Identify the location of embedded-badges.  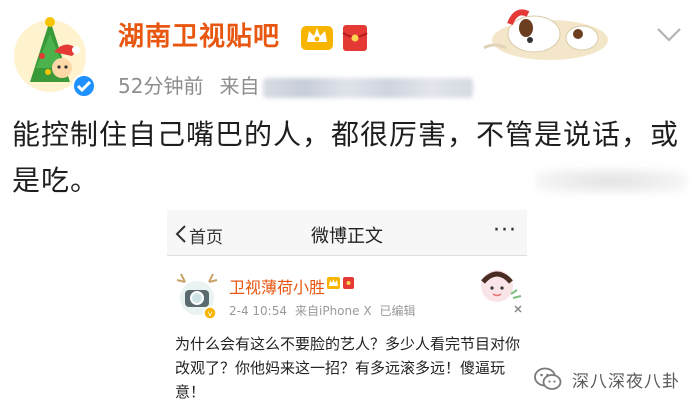
(340, 283).